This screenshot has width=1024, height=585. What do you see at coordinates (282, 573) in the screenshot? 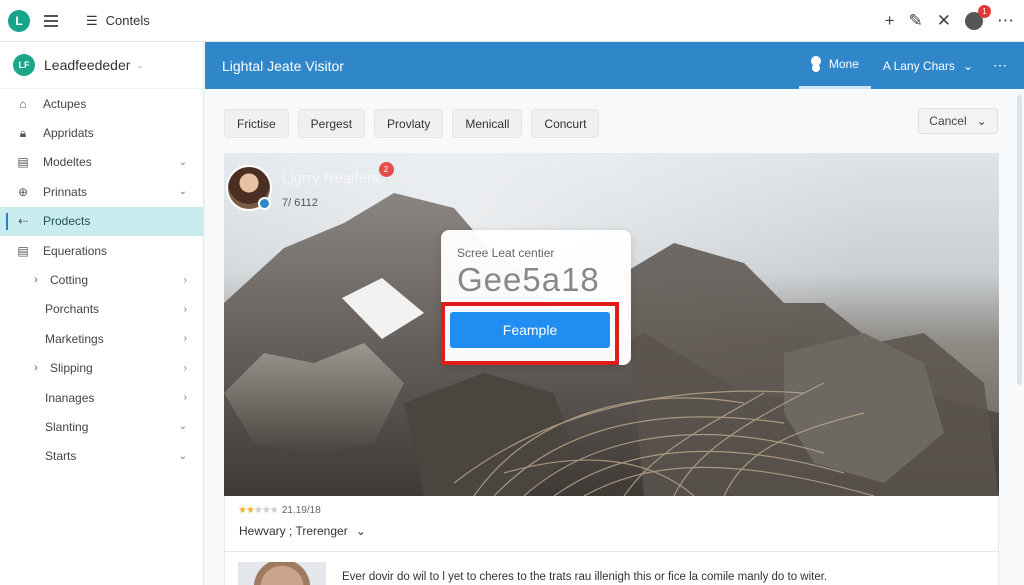
I see `comment-avatar` at bounding box center [282, 573].